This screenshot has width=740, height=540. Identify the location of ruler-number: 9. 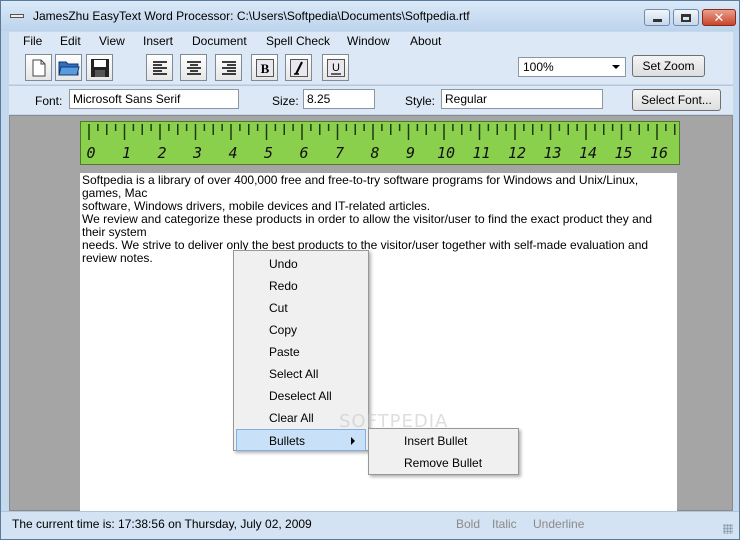
(410, 153).